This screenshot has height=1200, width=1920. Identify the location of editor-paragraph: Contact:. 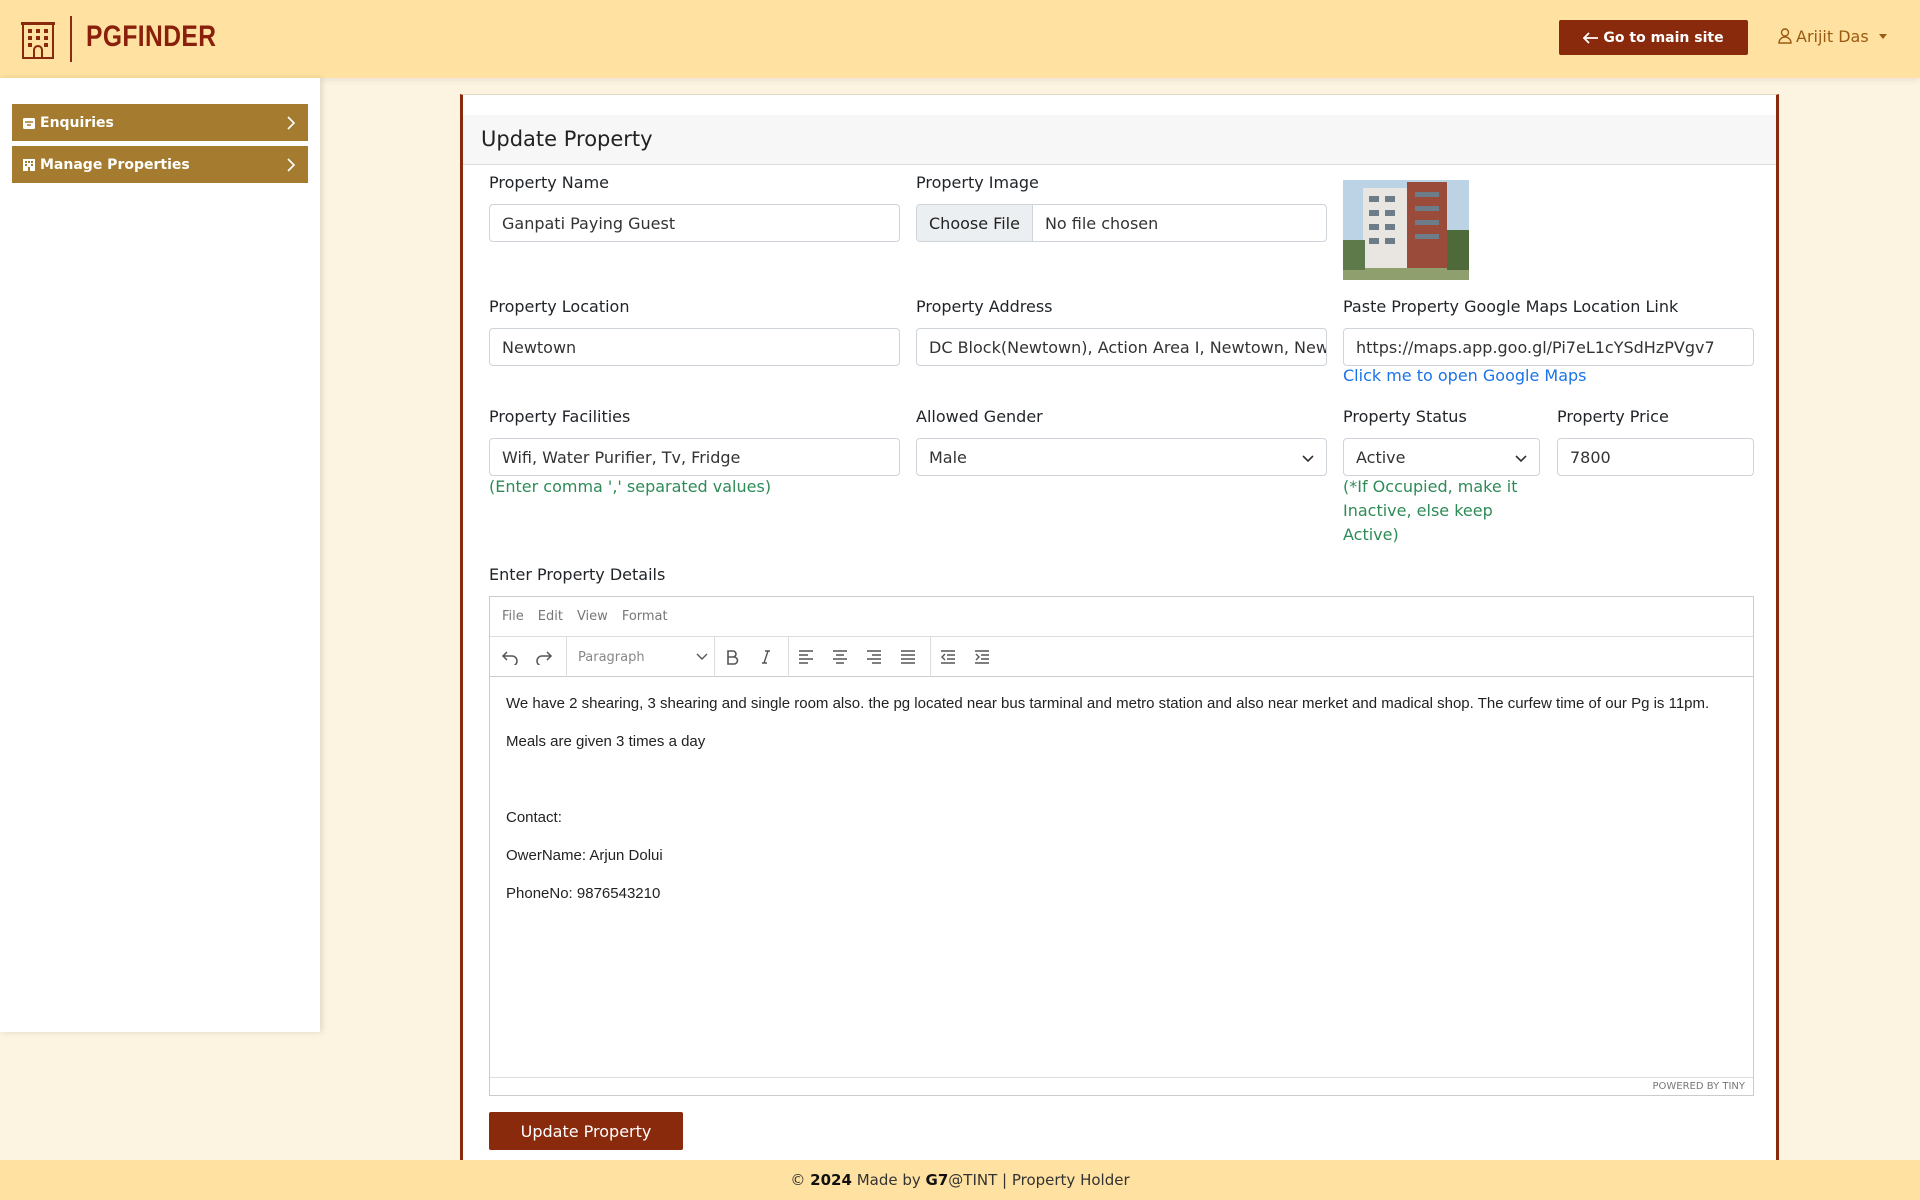
(534, 817).